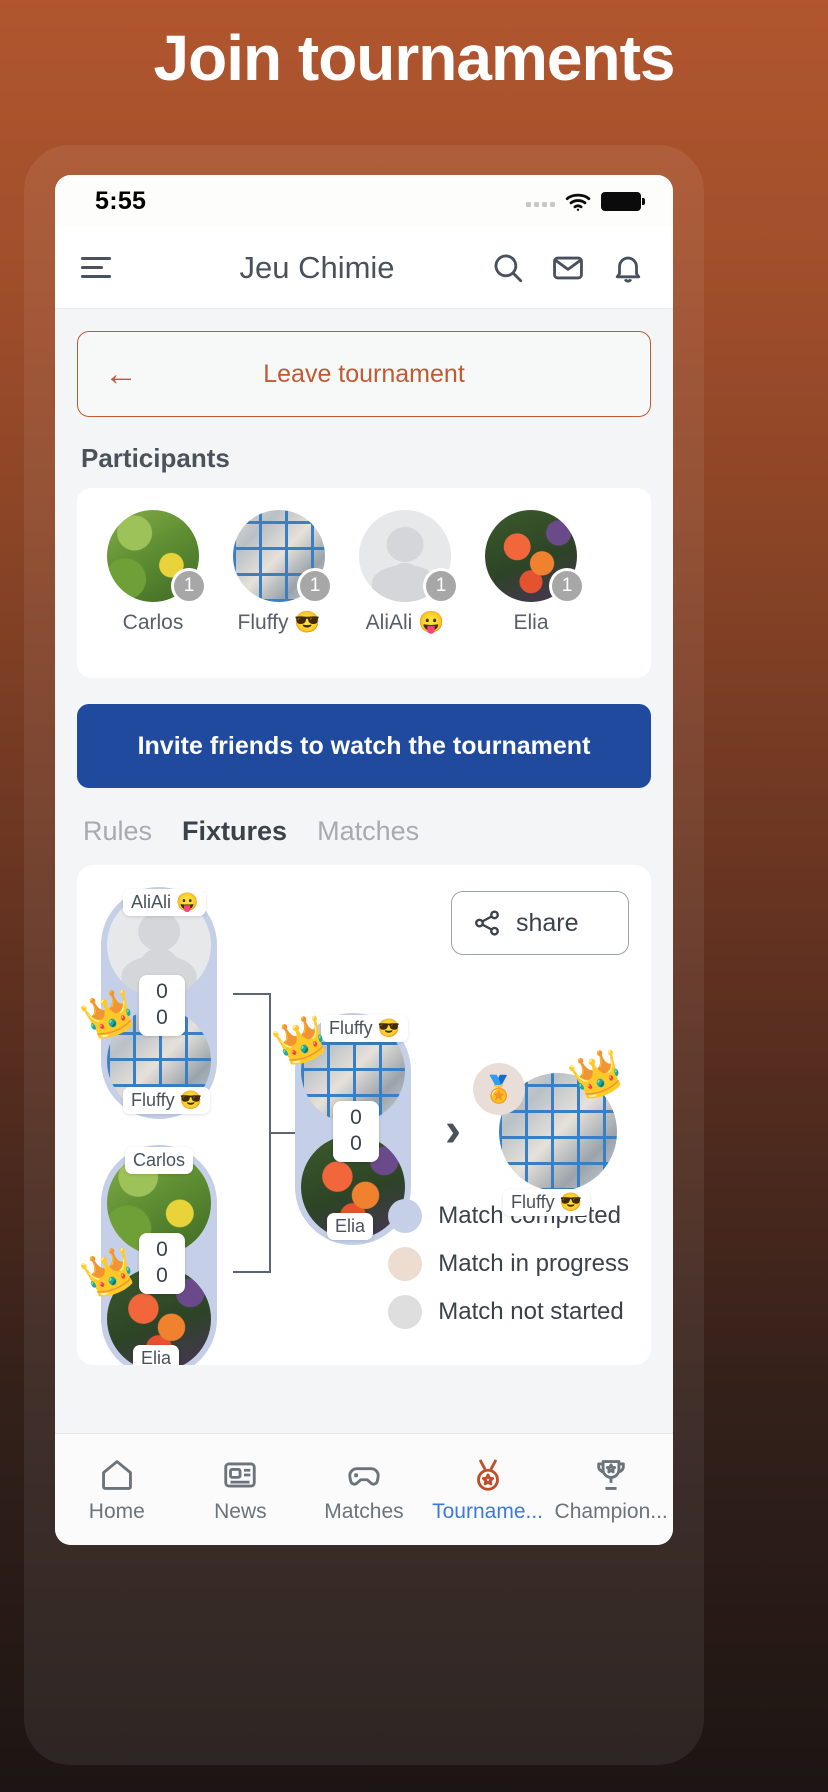 This screenshot has height=1792, width=828. What do you see at coordinates (234, 831) in the screenshot?
I see `tab-fixtures: Fixtures` at bounding box center [234, 831].